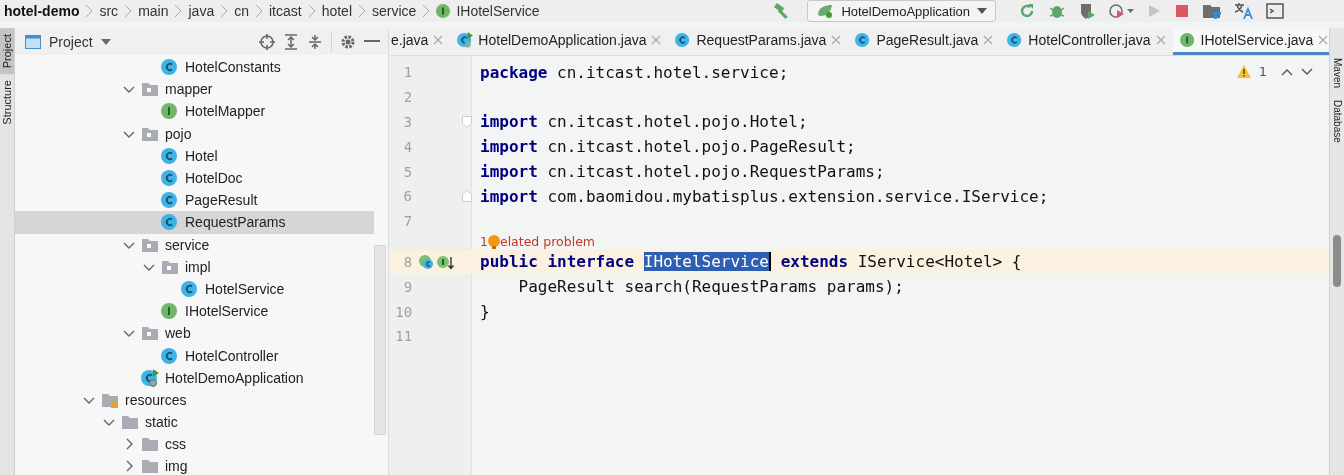  Describe the element at coordinates (445, 261) in the screenshot. I see `interface-down-icon` at that location.